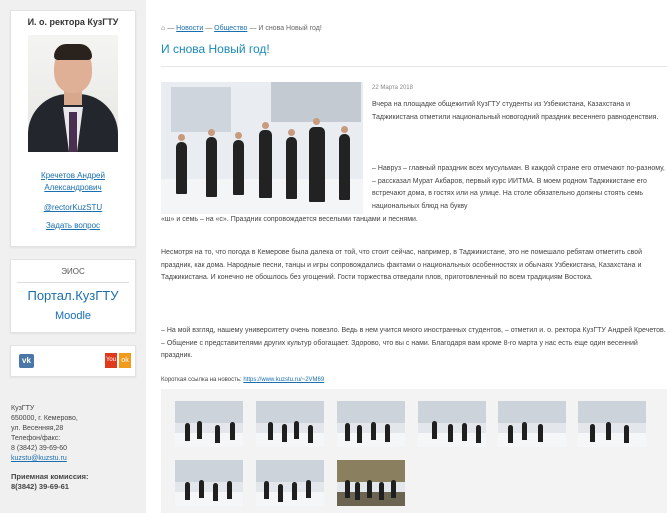 The width and height of the screenshot is (667, 513). I want to click on home-icon: ⌂, so click(163, 28).